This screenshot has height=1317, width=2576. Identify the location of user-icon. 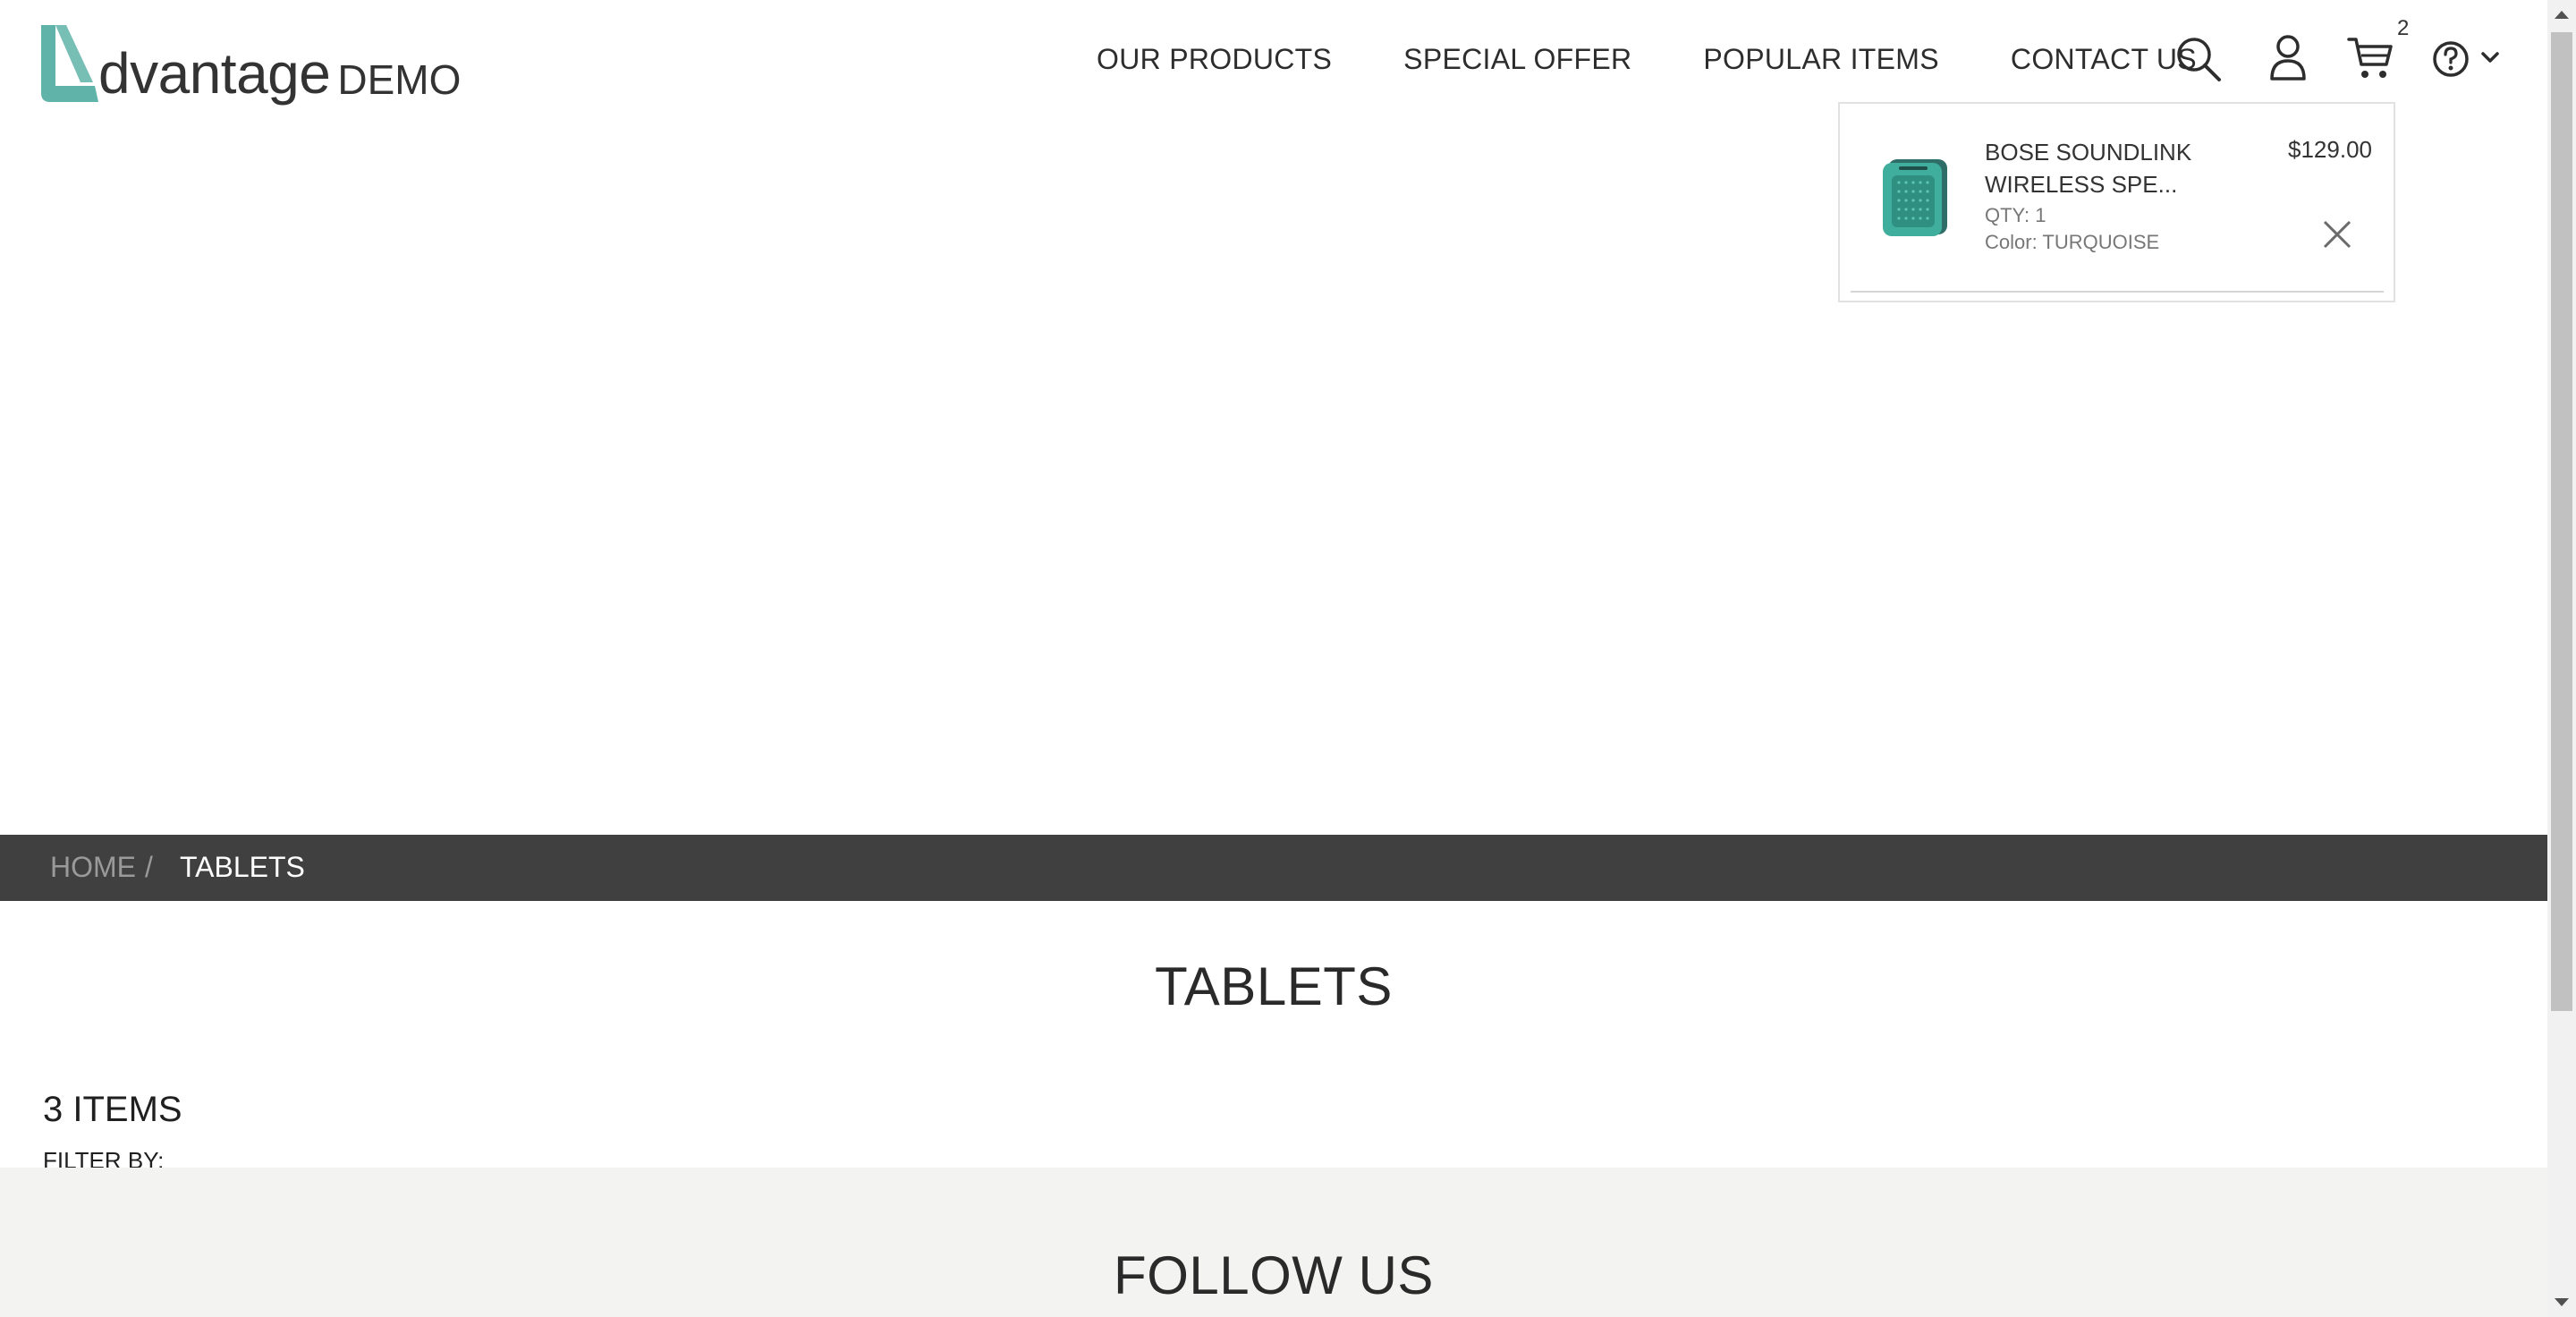
(2288, 58).